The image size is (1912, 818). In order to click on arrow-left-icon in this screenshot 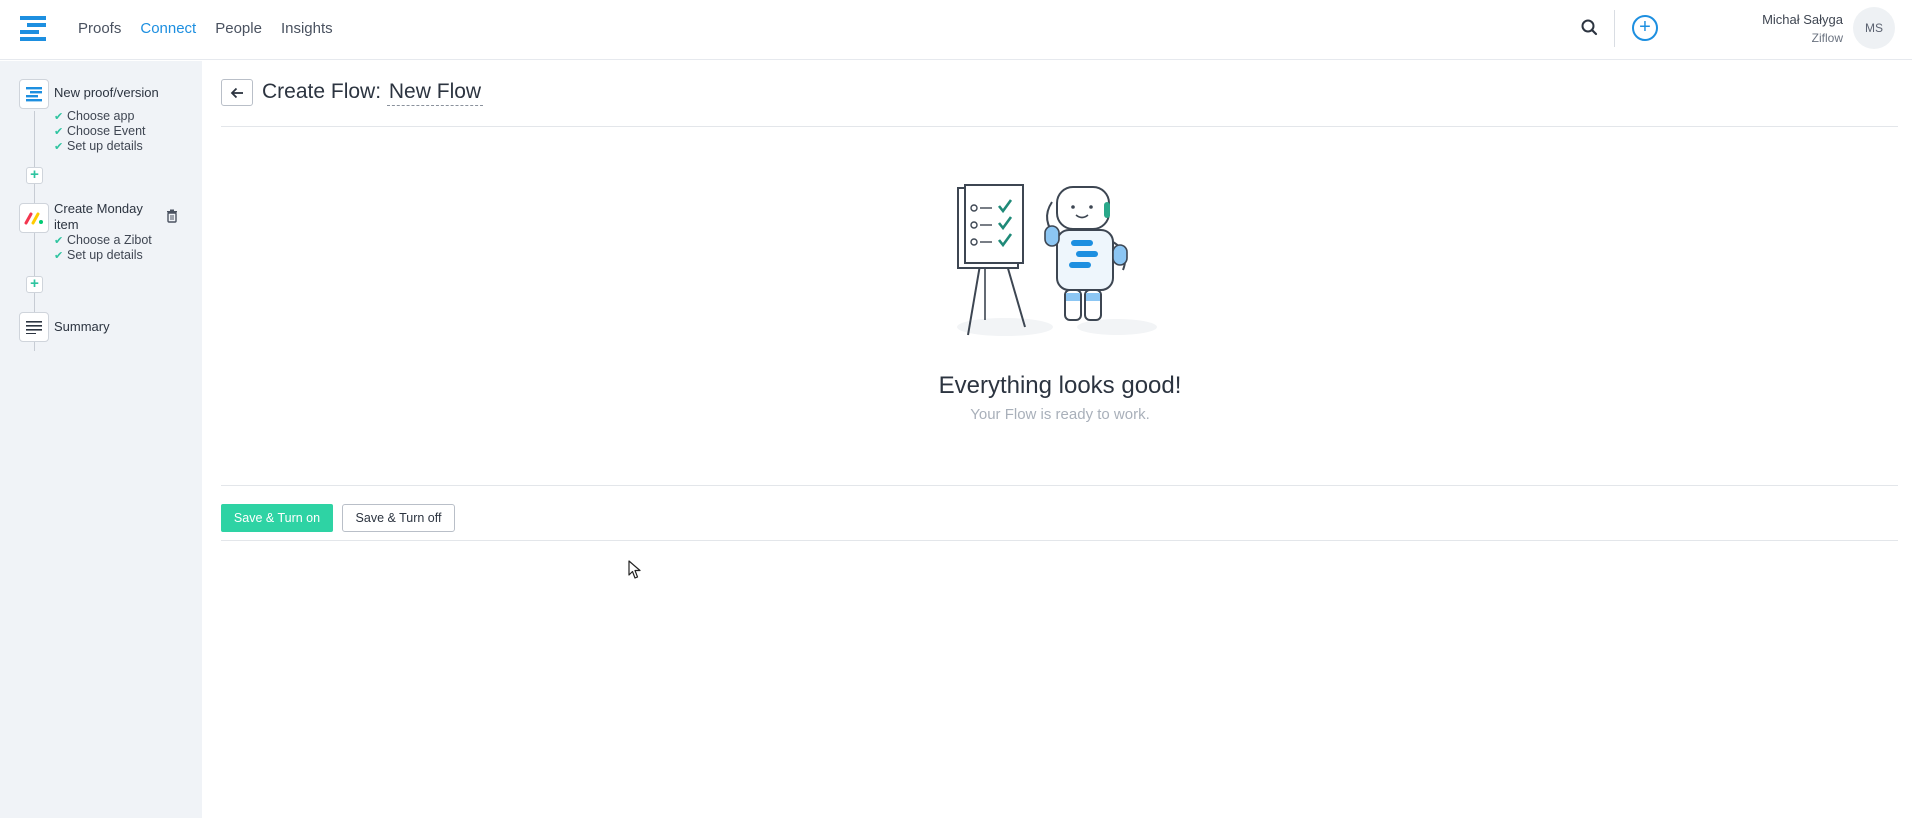, I will do `click(236, 92)`.